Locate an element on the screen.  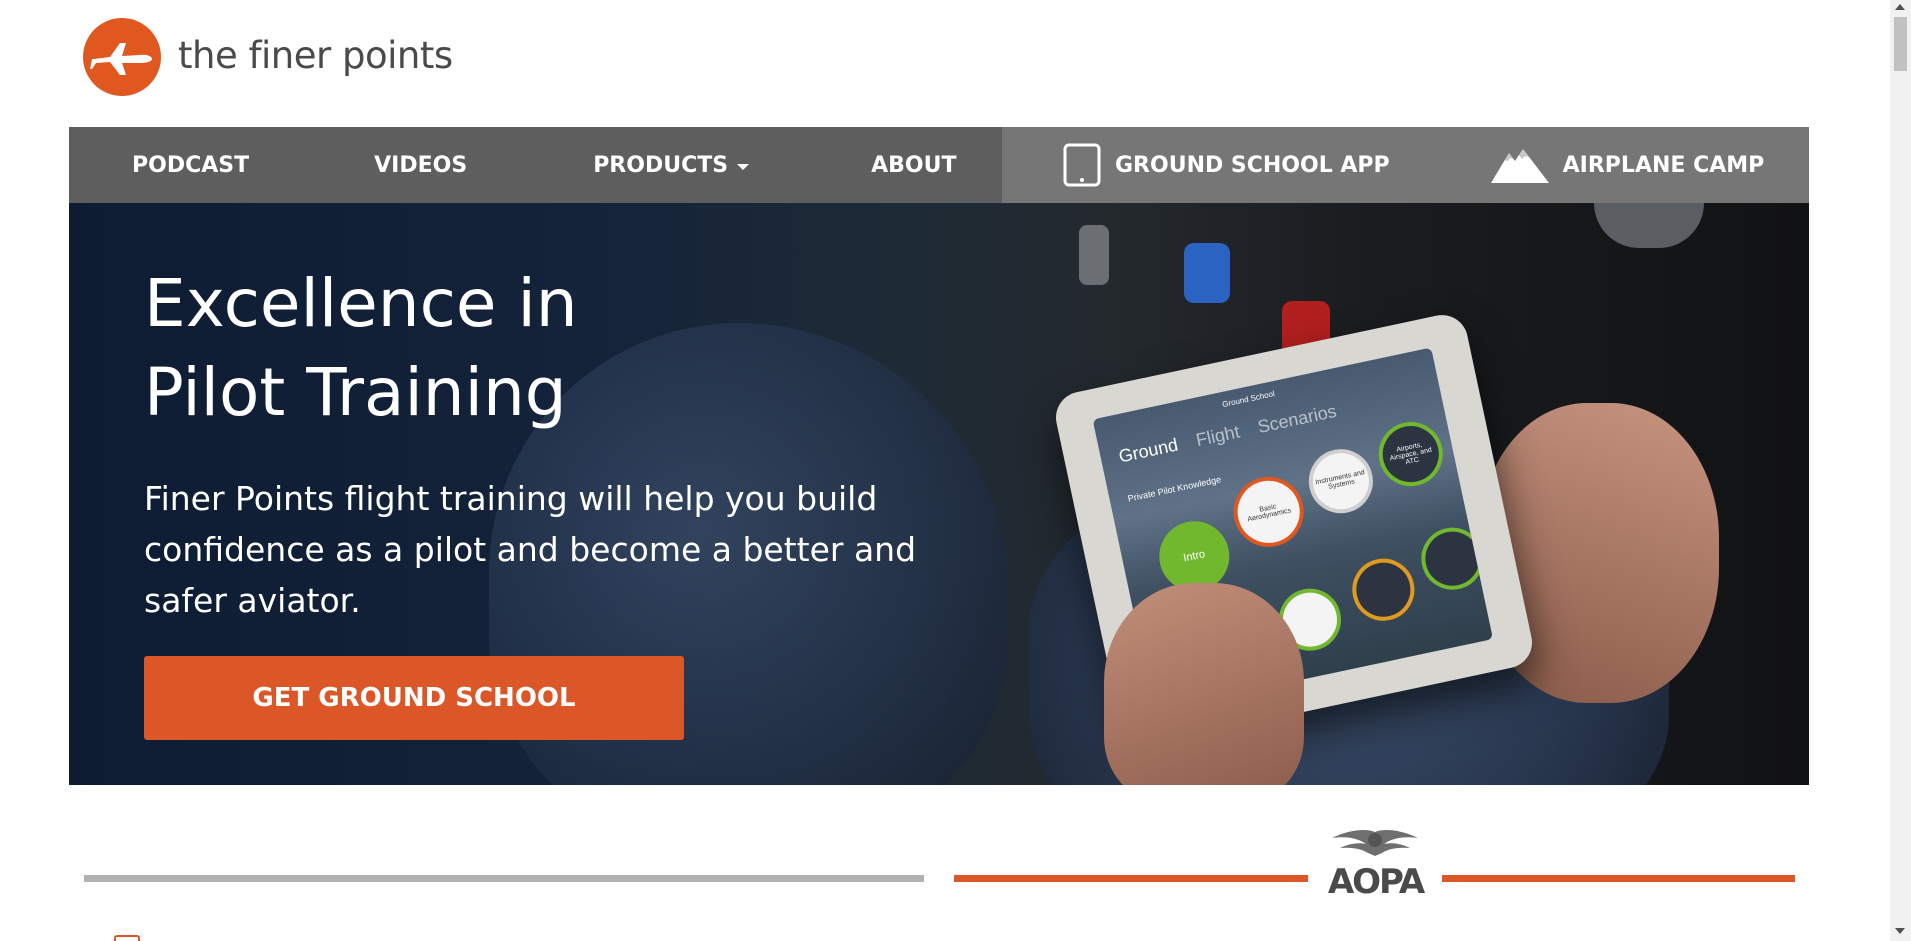
nav-item-videos: VIDEOS is located at coordinates (420, 165).